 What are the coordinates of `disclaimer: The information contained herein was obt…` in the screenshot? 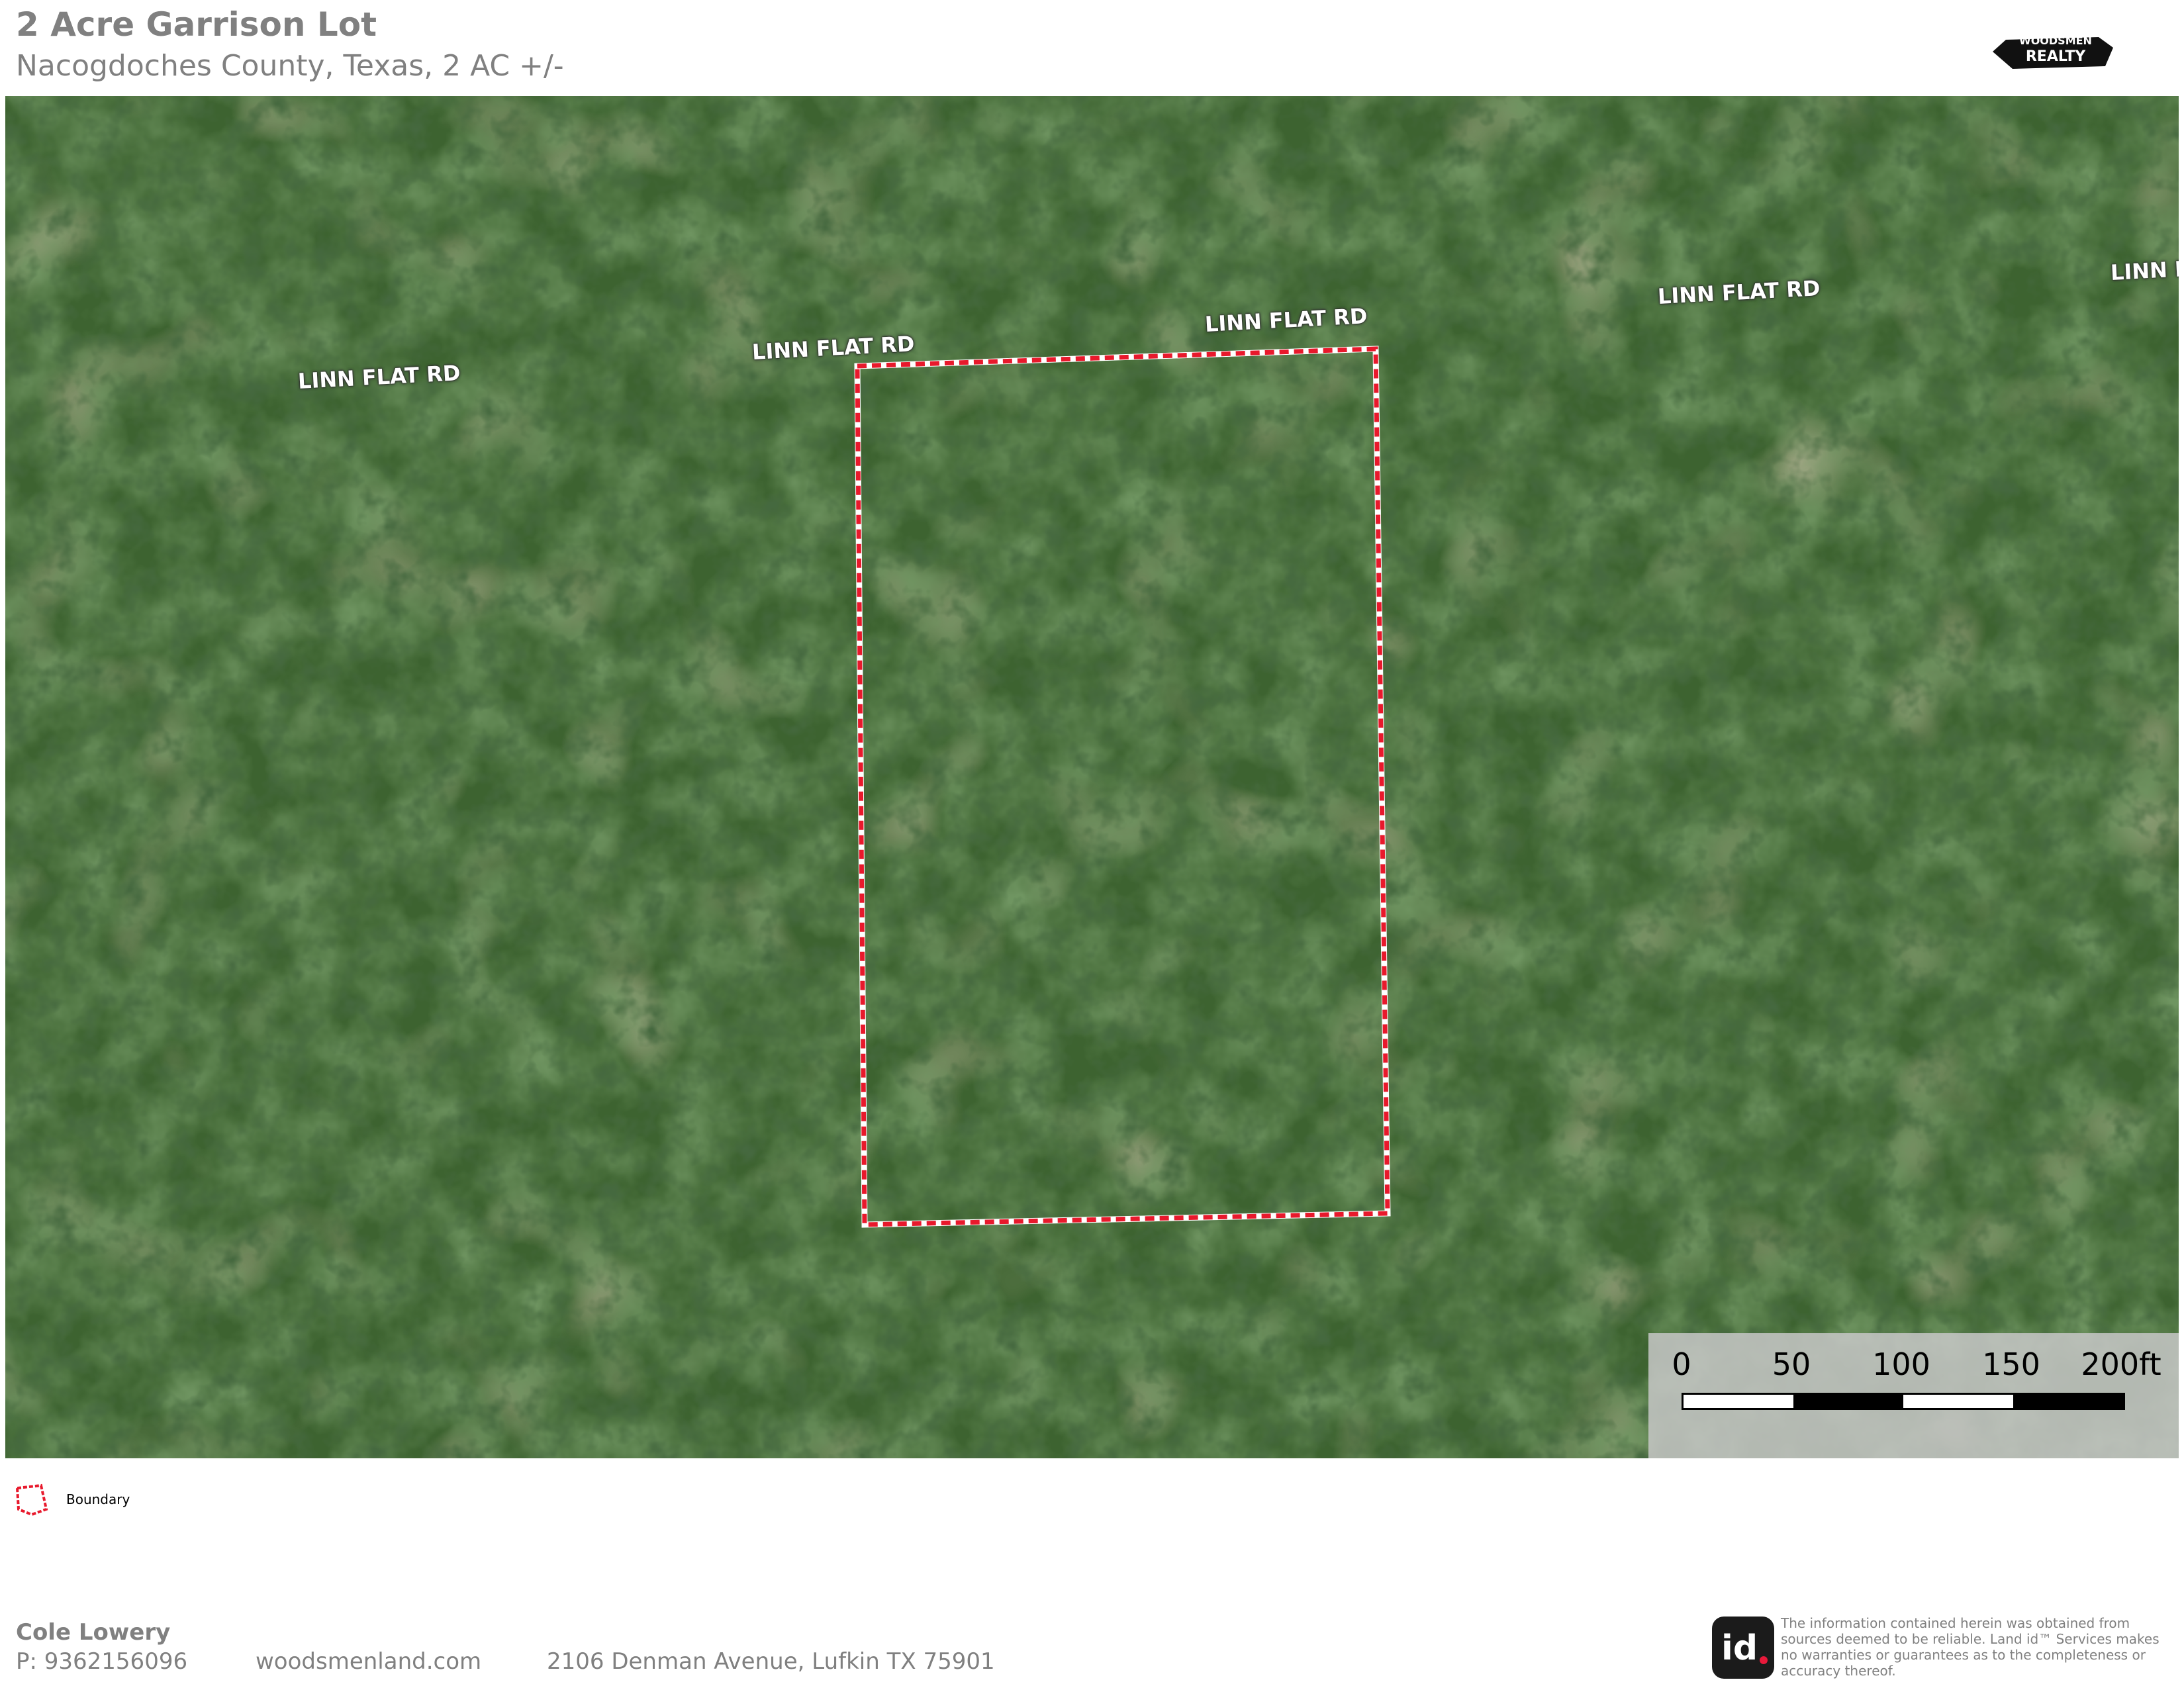 It's located at (1970, 1647).